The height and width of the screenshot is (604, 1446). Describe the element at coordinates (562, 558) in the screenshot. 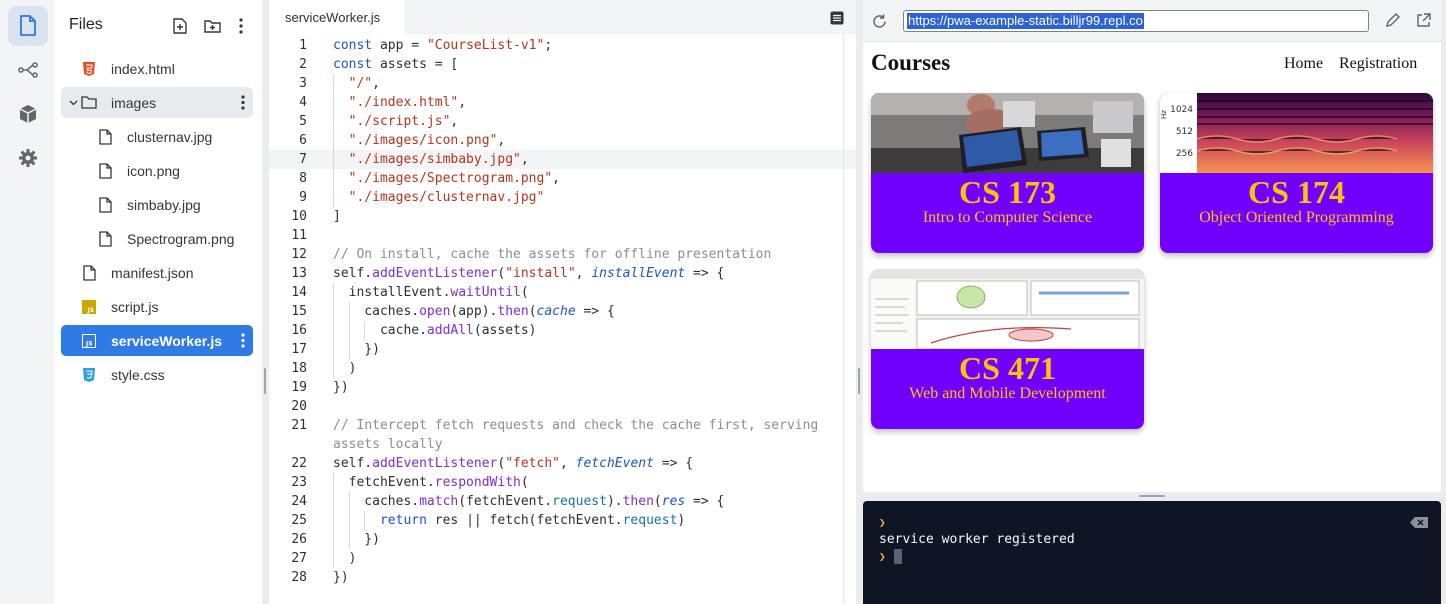

I see `code-line: 27 )` at that location.